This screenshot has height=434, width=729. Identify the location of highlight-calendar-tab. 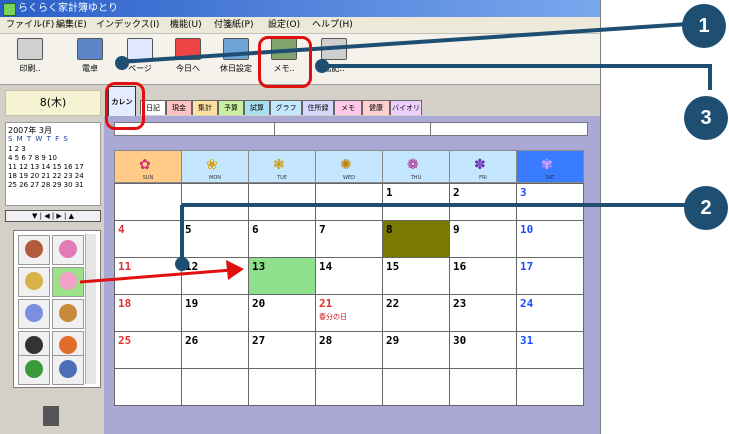
(125, 106).